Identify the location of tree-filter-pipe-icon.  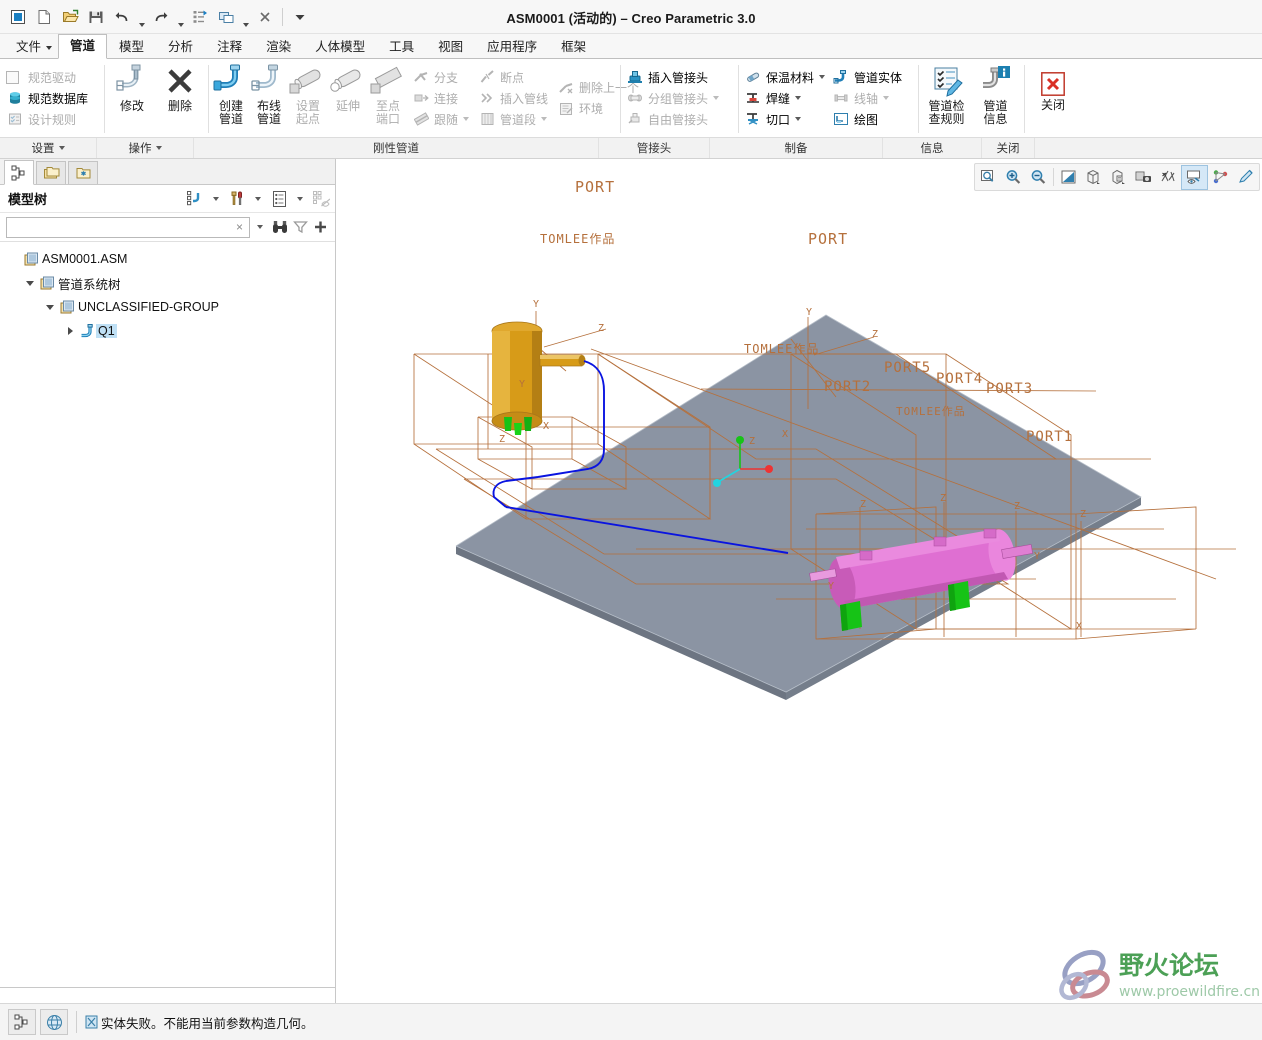
(195, 199).